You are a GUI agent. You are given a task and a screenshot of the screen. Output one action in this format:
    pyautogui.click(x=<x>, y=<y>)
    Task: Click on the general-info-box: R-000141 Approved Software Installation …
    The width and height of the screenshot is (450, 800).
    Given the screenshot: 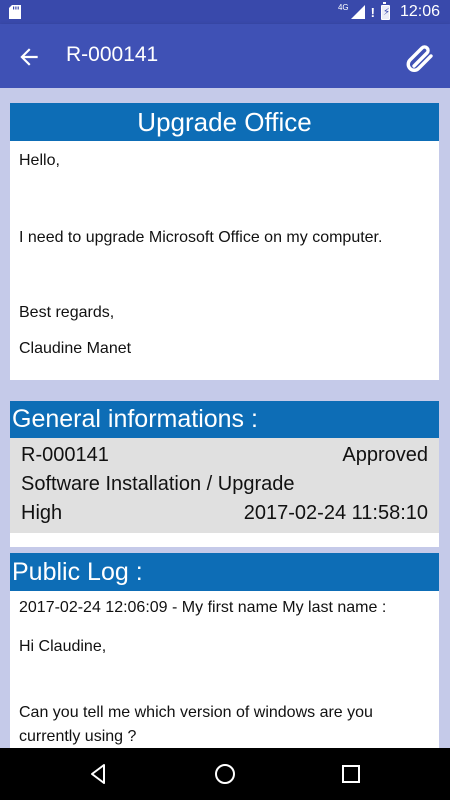 What is the action you would take?
    pyautogui.click(x=224, y=485)
    